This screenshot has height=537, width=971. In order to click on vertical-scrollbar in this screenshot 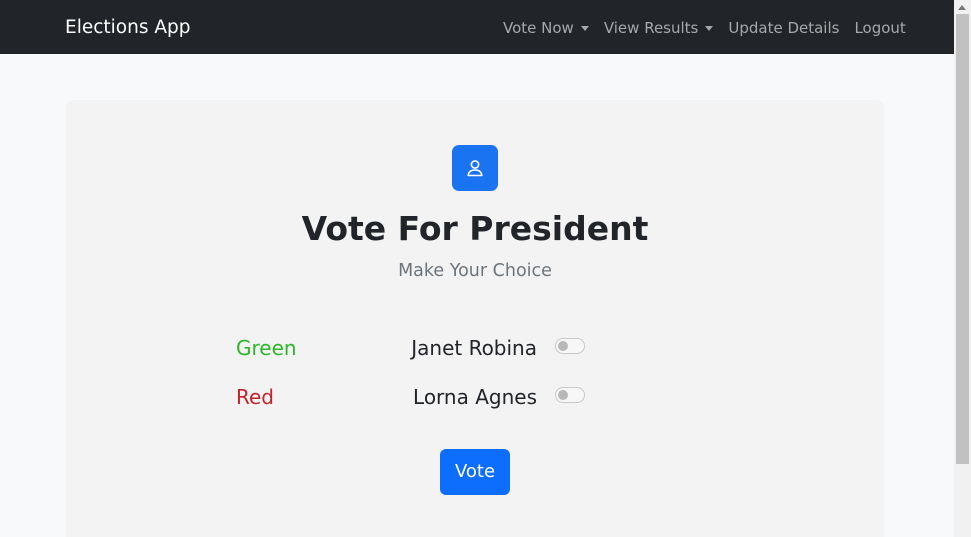, I will do `click(962, 268)`.